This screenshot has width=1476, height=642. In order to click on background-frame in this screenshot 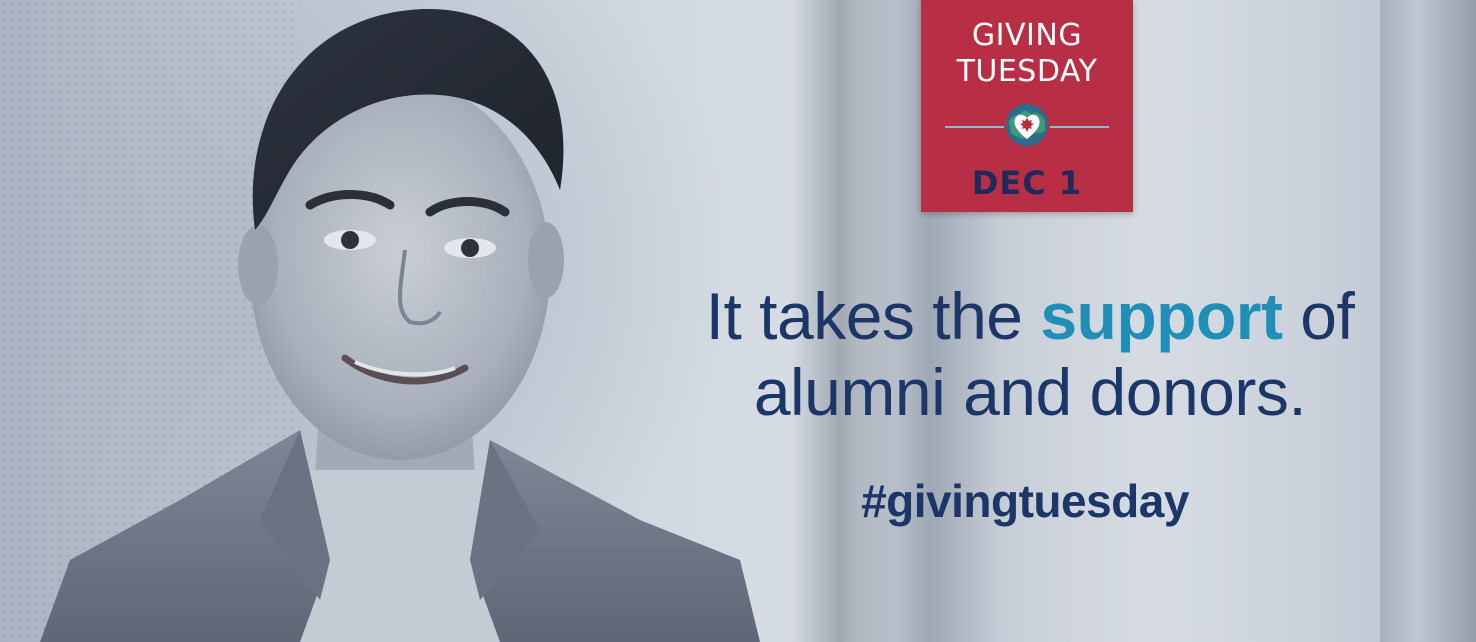, I will do `click(1428, 321)`.